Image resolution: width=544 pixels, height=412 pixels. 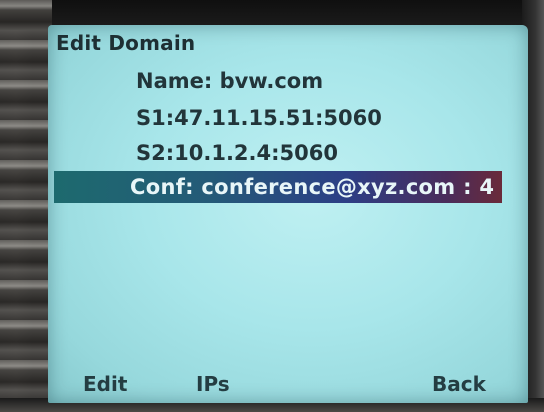 I want to click on conference-item-selected: Conf: conference@xyz.com : 4, so click(x=312, y=187).